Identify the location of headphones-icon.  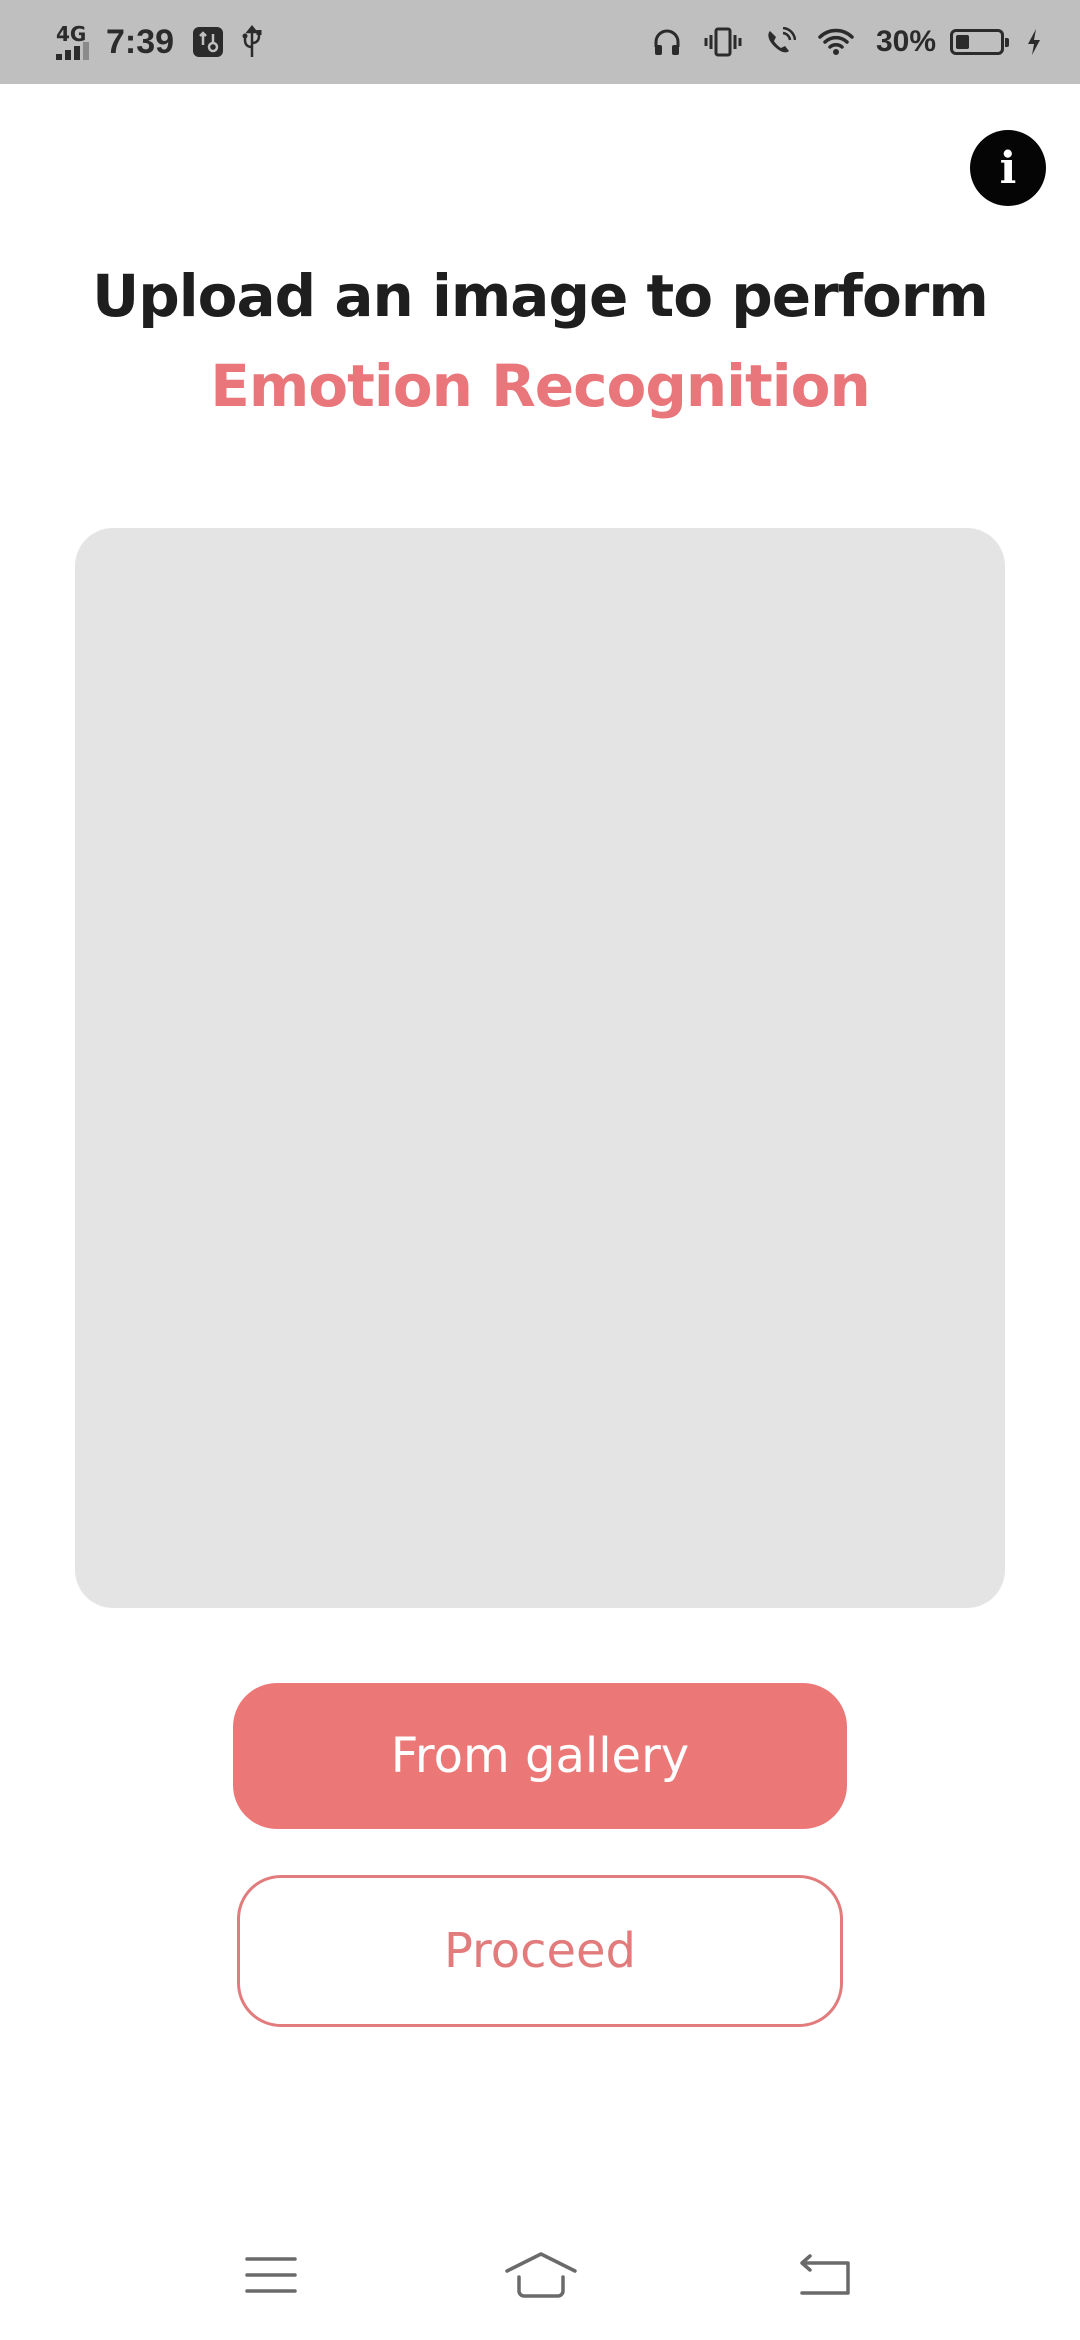
(667, 42).